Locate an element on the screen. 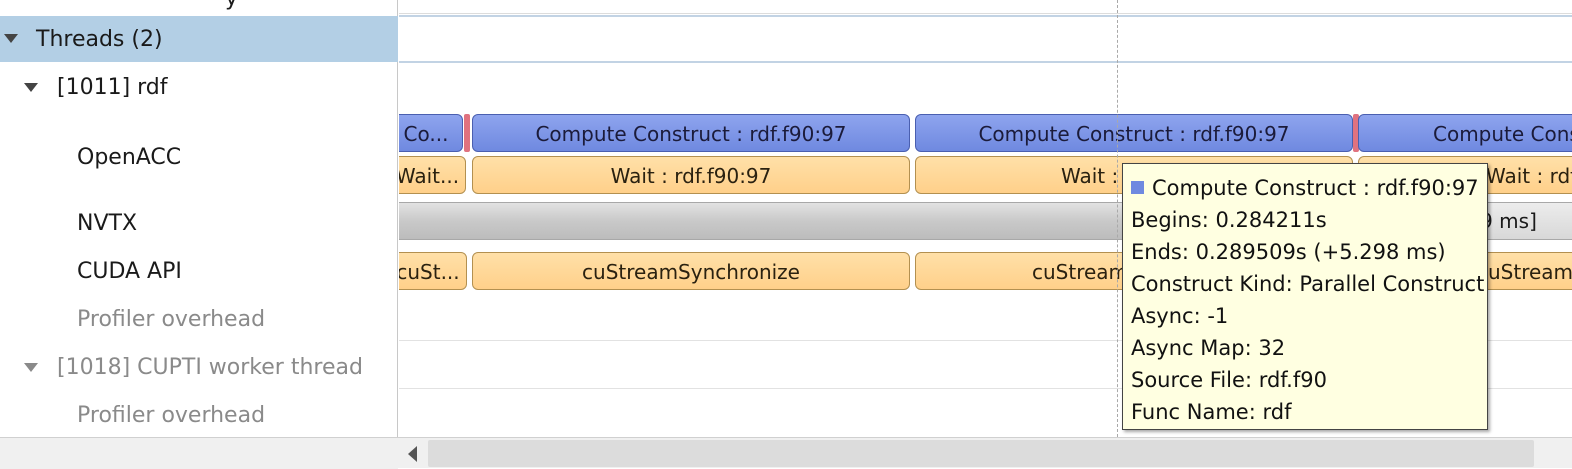 The image size is (1572, 469). tooltip-begins: Begins: 0.284211s is located at coordinates (1229, 220).